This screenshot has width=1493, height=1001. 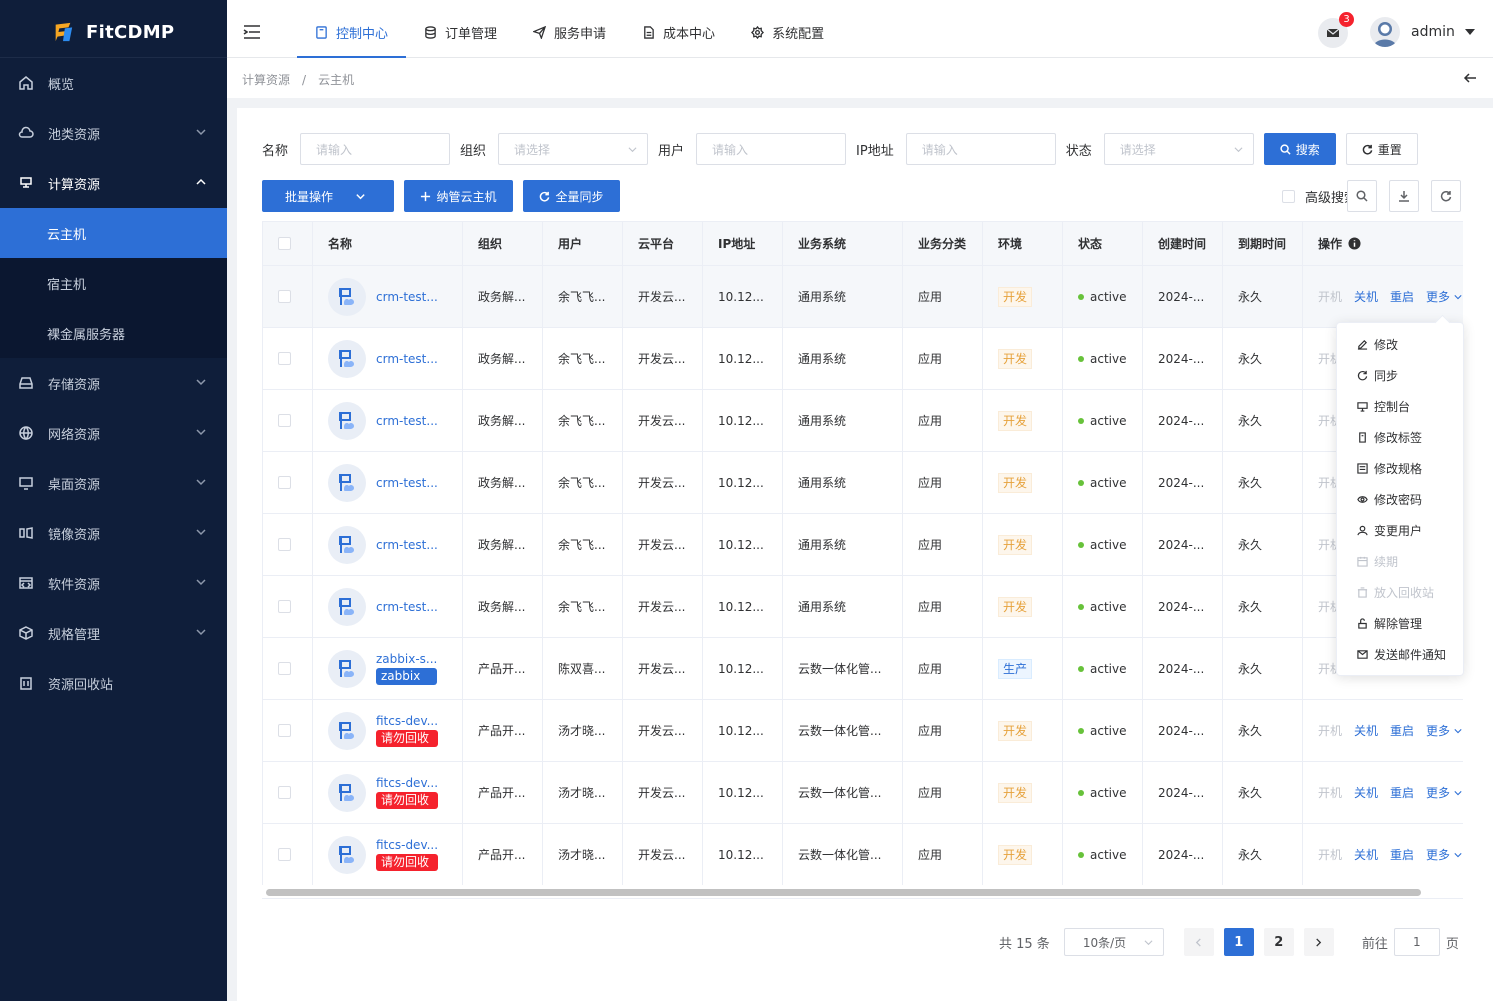 I want to click on sidebar-item-desktop: 桌面资源, so click(x=113, y=483).